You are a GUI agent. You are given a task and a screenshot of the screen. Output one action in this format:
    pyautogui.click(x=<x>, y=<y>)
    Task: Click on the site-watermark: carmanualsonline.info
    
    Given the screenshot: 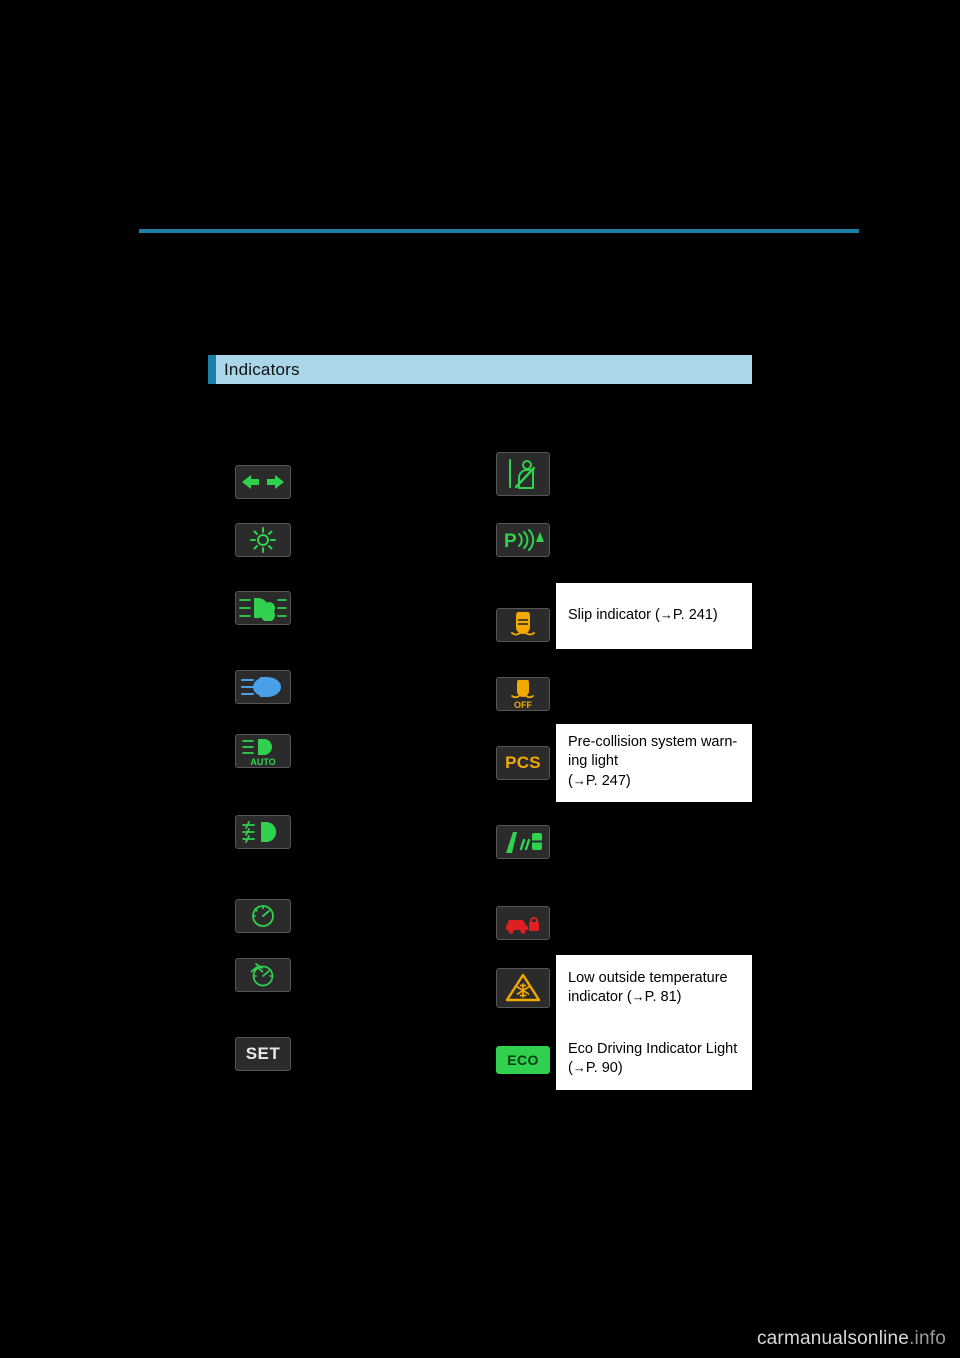 What is the action you would take?
    pyautogui.click(x=851, y=1339)
    